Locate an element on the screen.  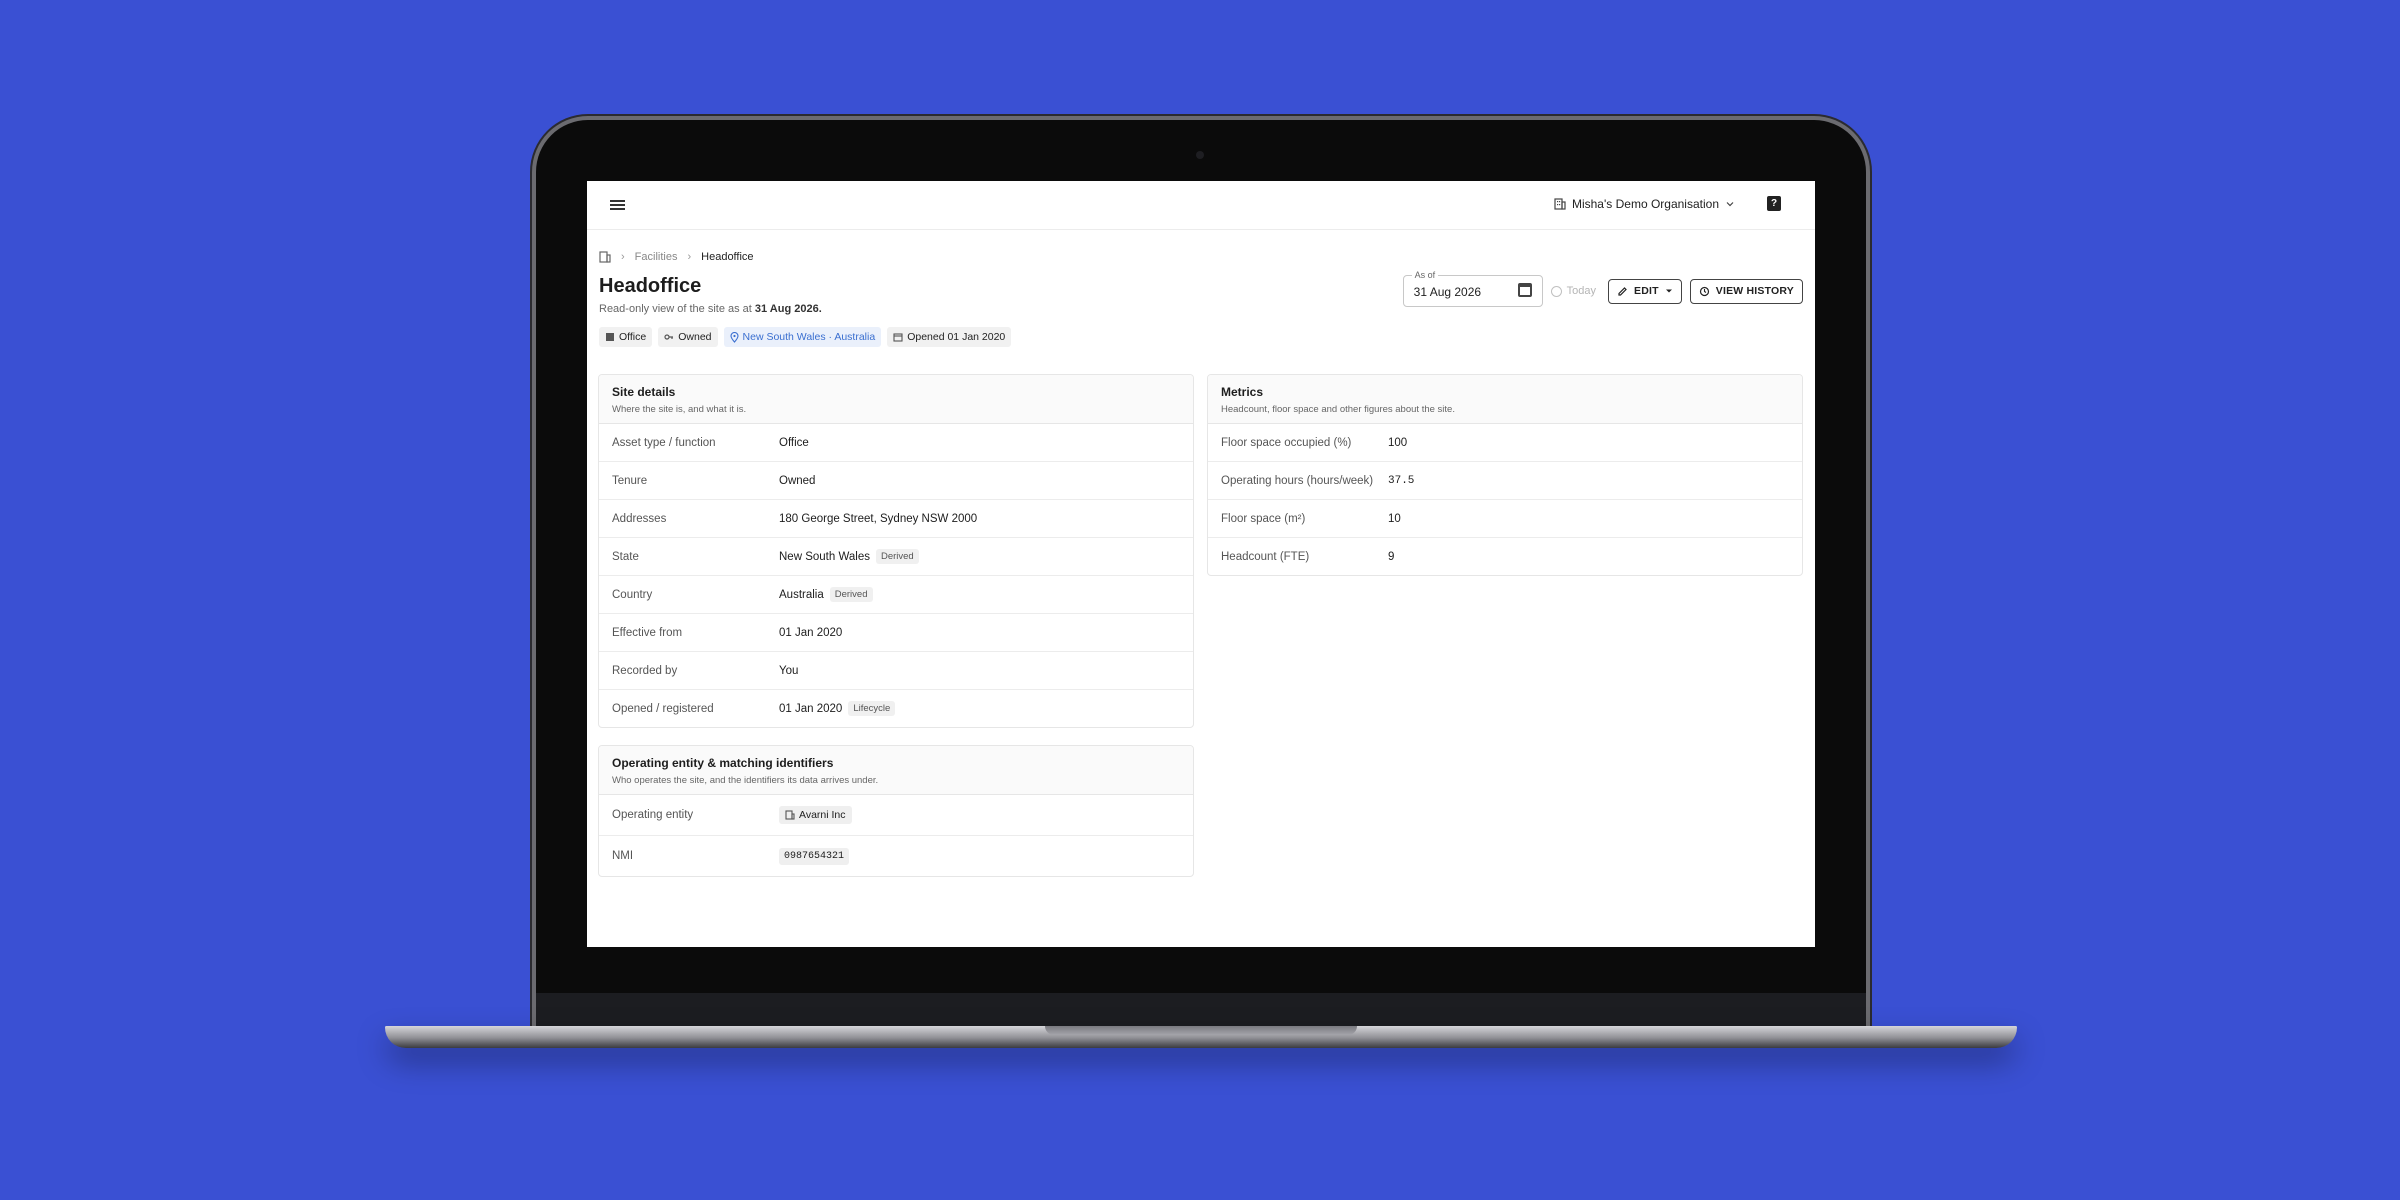
chip-type: Office is located at coordinates (626, 337).